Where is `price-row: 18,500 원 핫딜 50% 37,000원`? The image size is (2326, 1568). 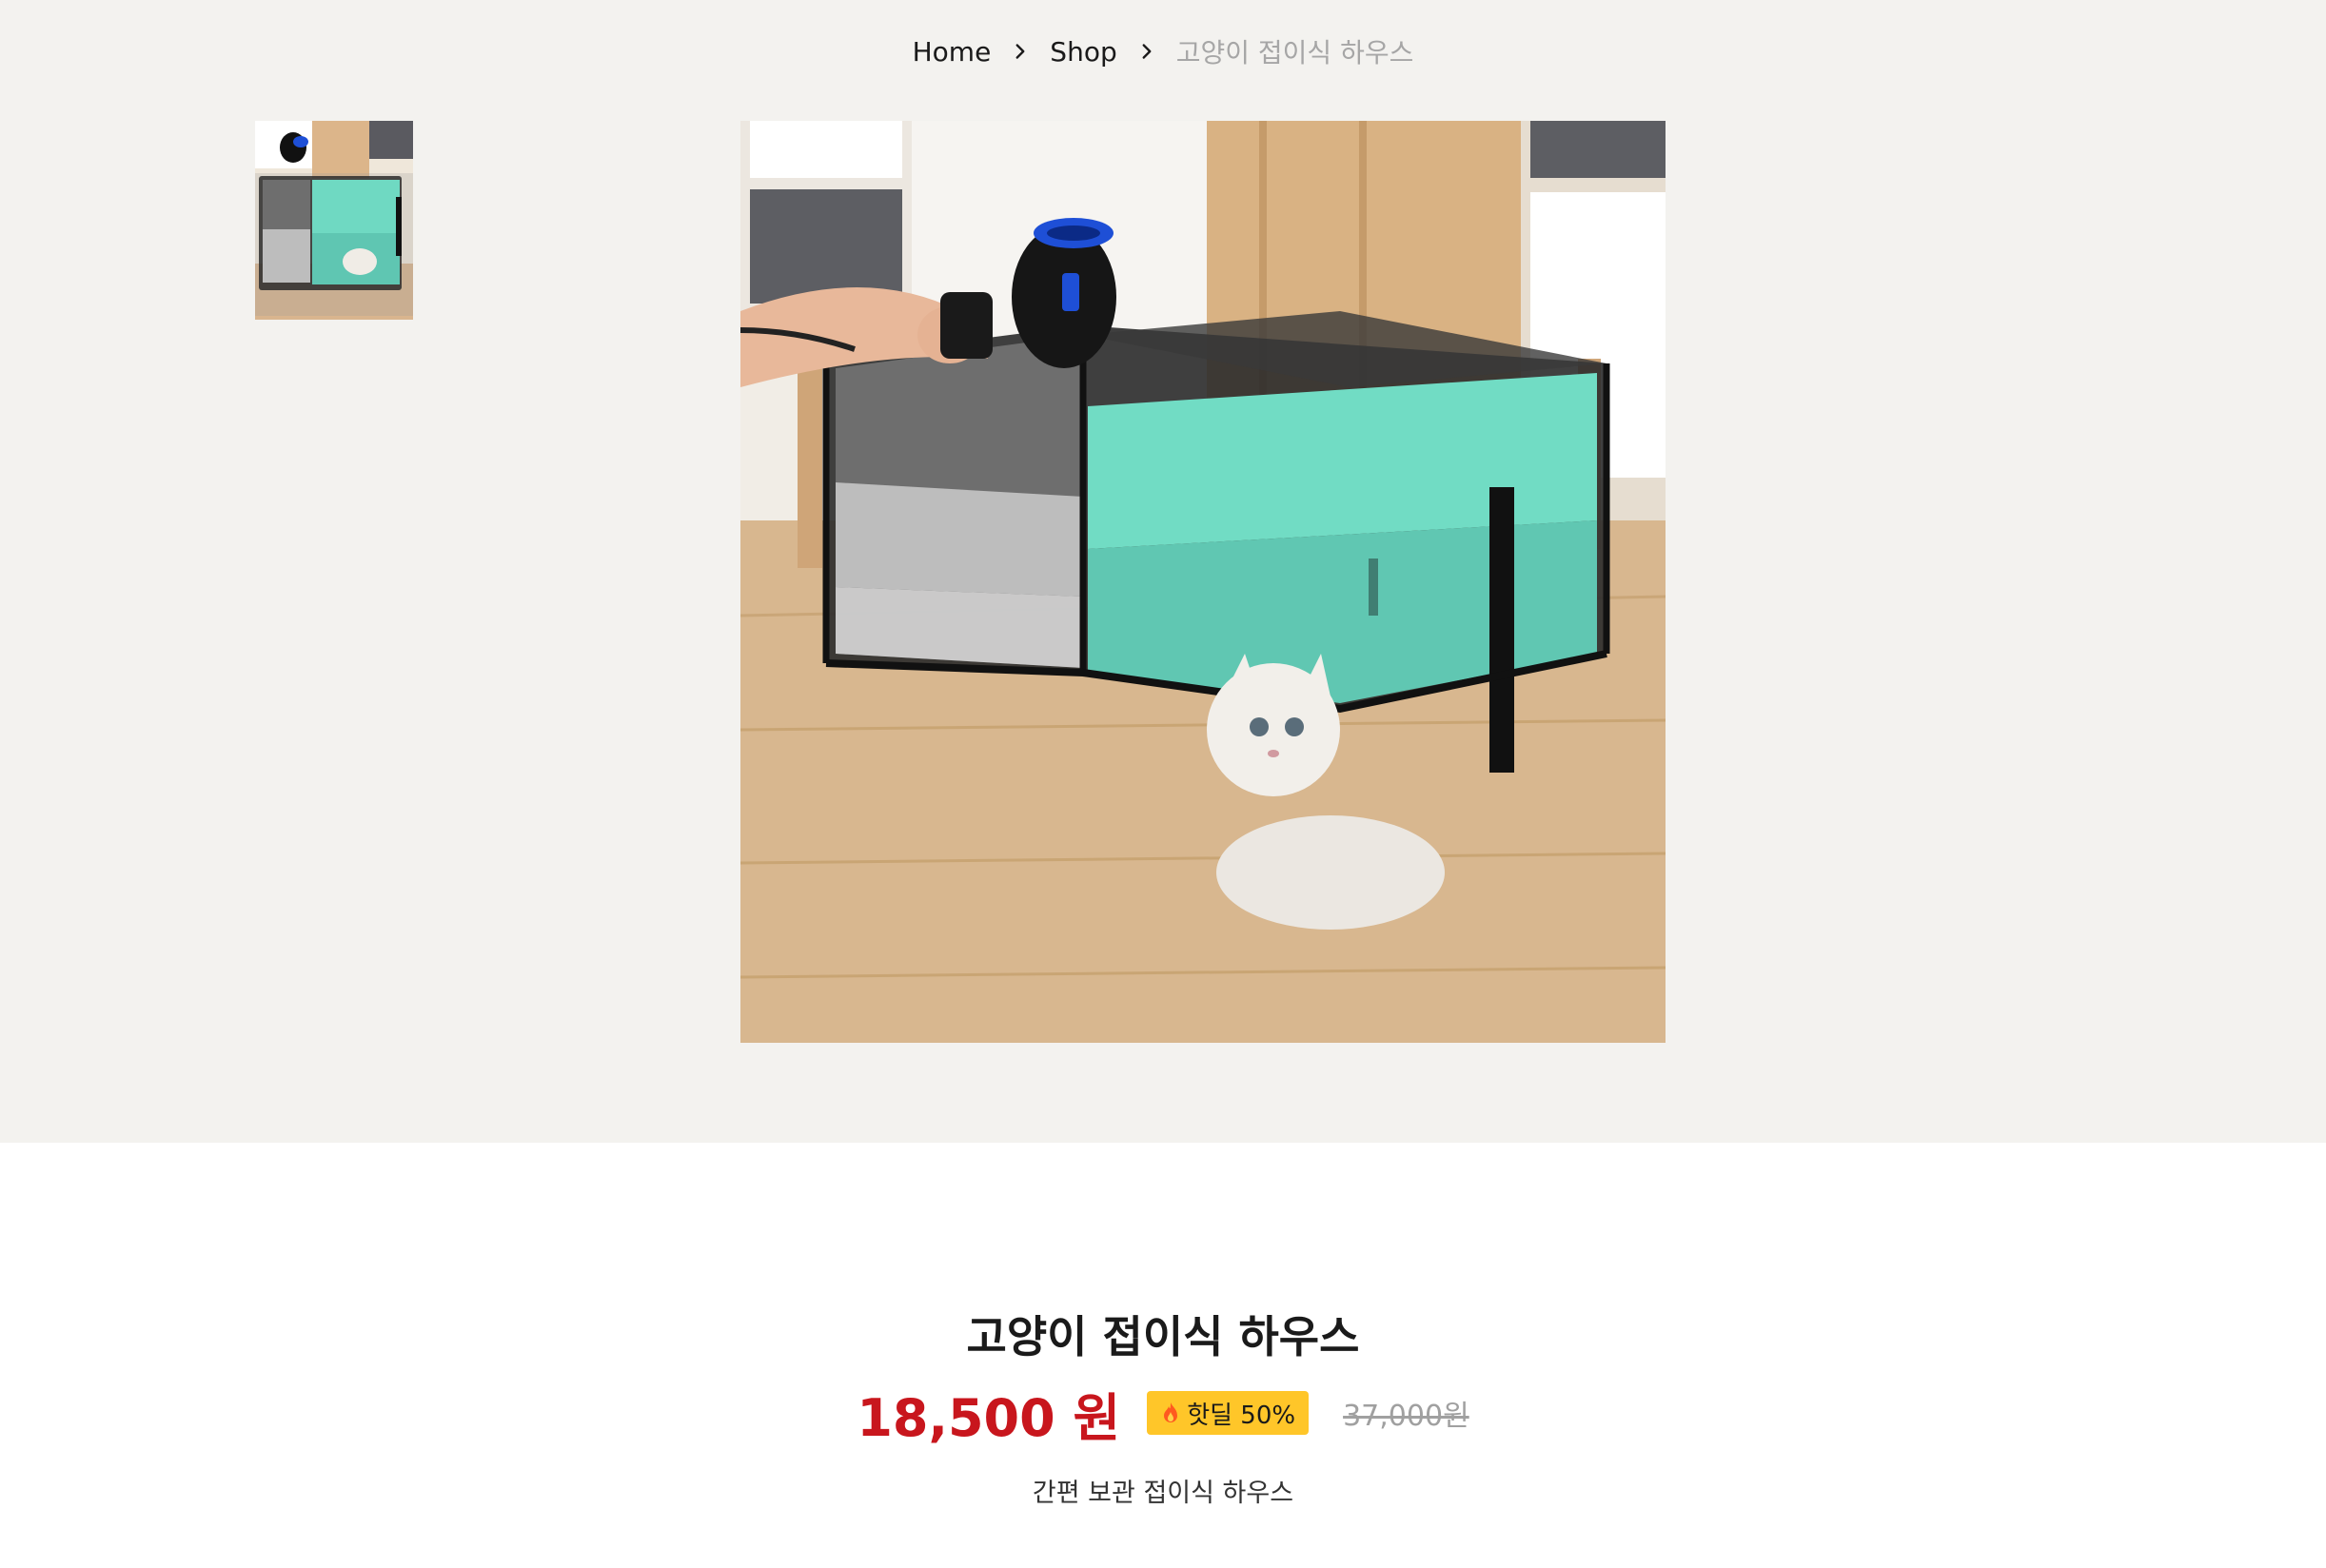 price-row: 18,500 원 핫딜 50% 37,000원 is located at coordinates (1163, 1413).